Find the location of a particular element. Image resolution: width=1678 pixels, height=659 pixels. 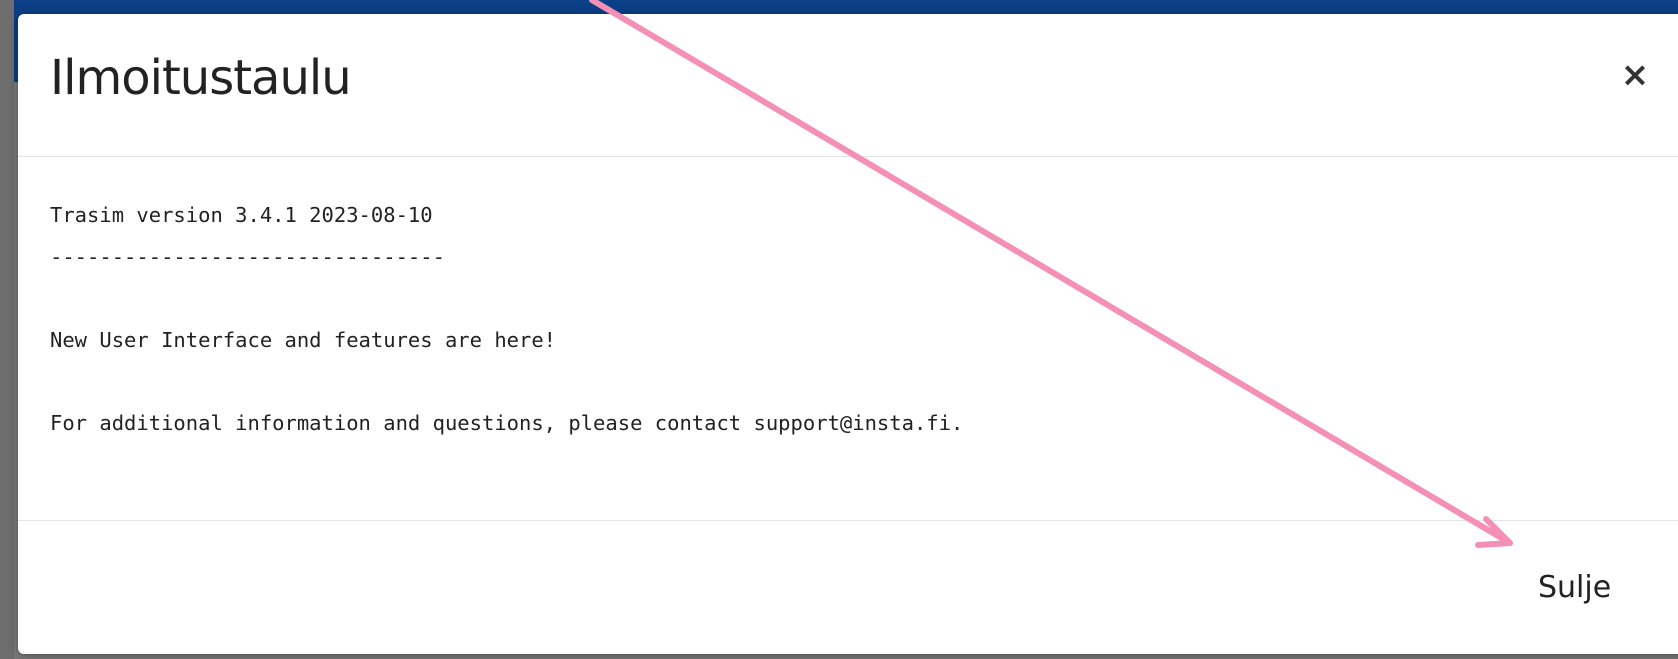

notice-line-version: Trasim version 3.4.1 2023-08-10 is located at coordinates (241, 215).